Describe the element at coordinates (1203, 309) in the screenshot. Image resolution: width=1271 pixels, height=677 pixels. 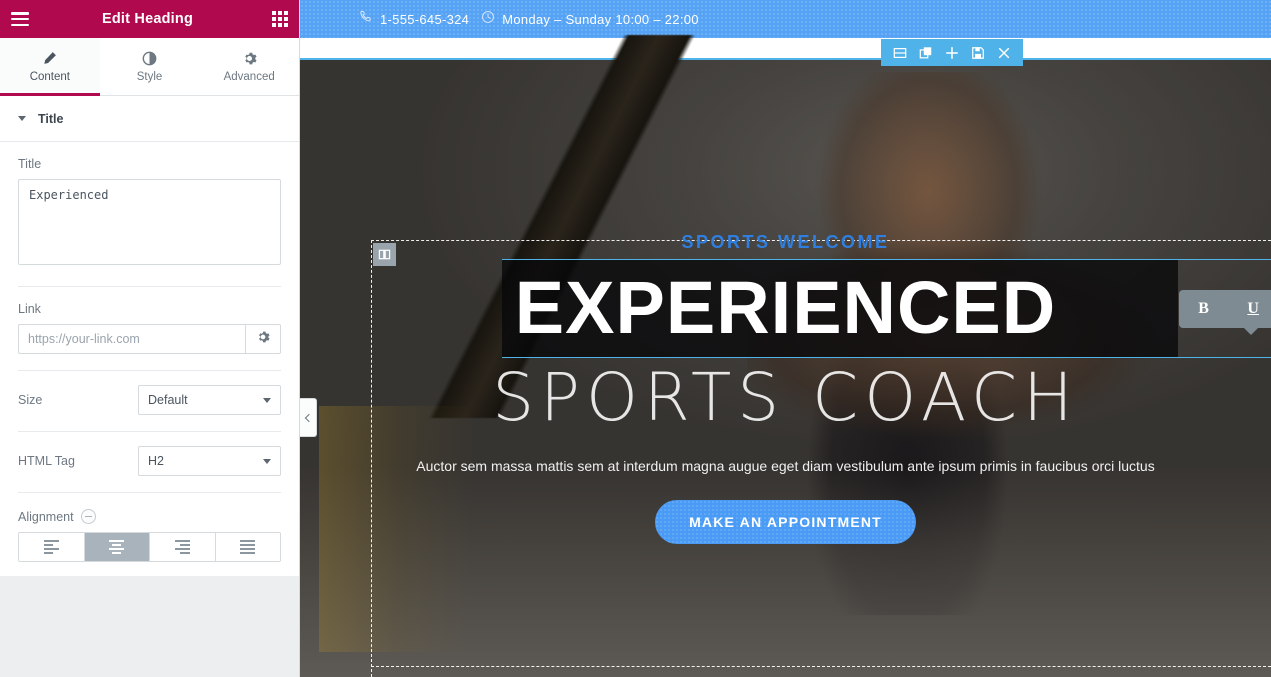
I see `bold-button: B` at that location.